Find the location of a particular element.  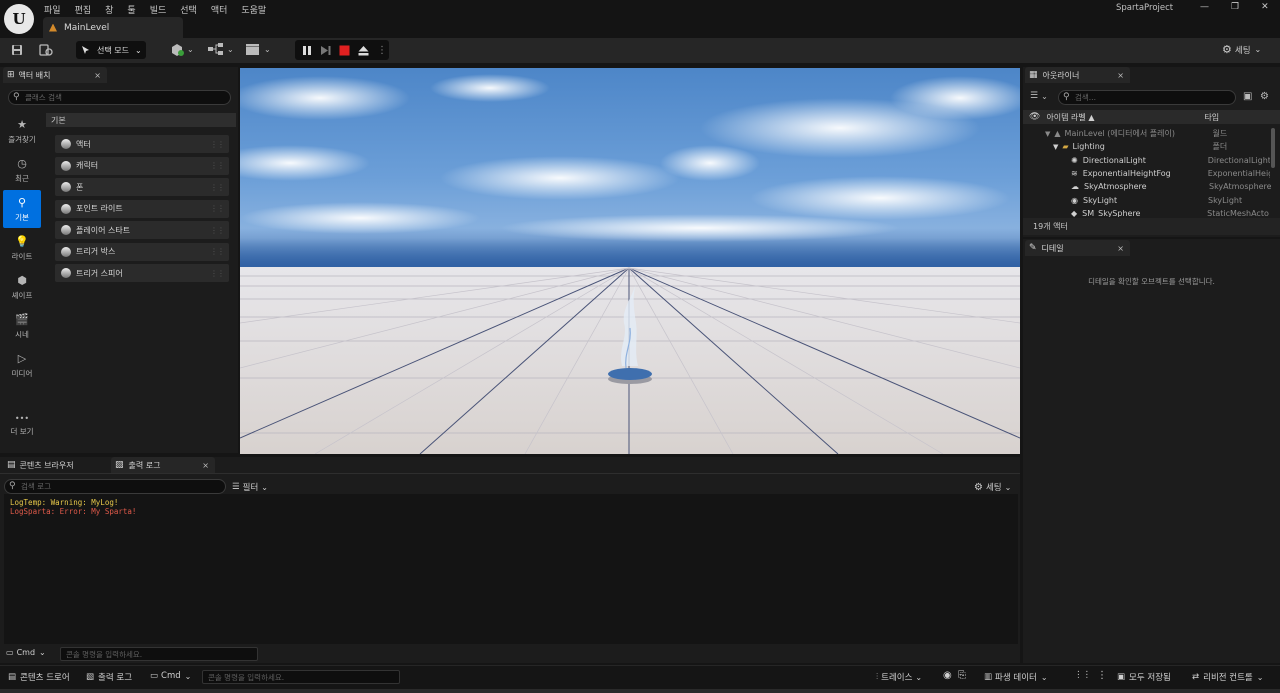

trace-button: ⫶ 트레이스 ⌄ is located at coordinates (899, 677).